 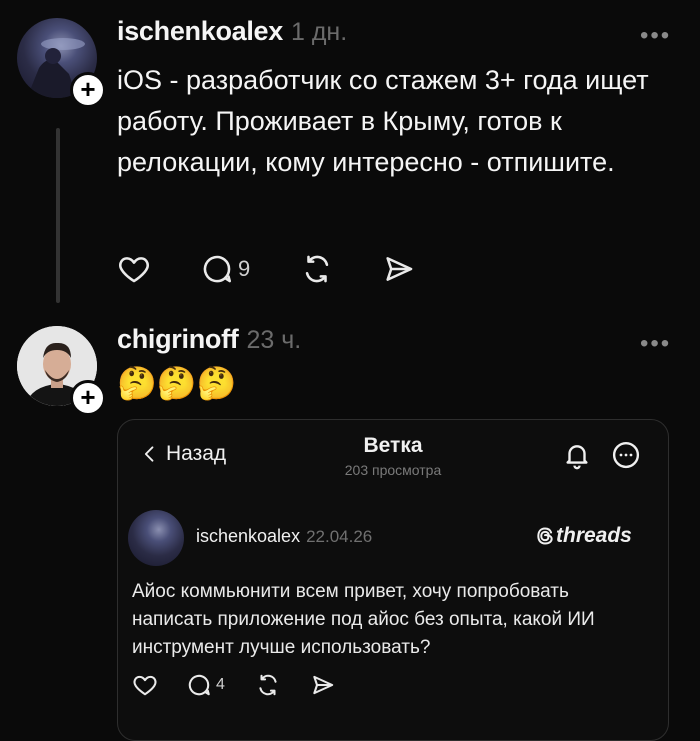 I want to click on threads-wordmark: threads, so click(x=594, y=535).